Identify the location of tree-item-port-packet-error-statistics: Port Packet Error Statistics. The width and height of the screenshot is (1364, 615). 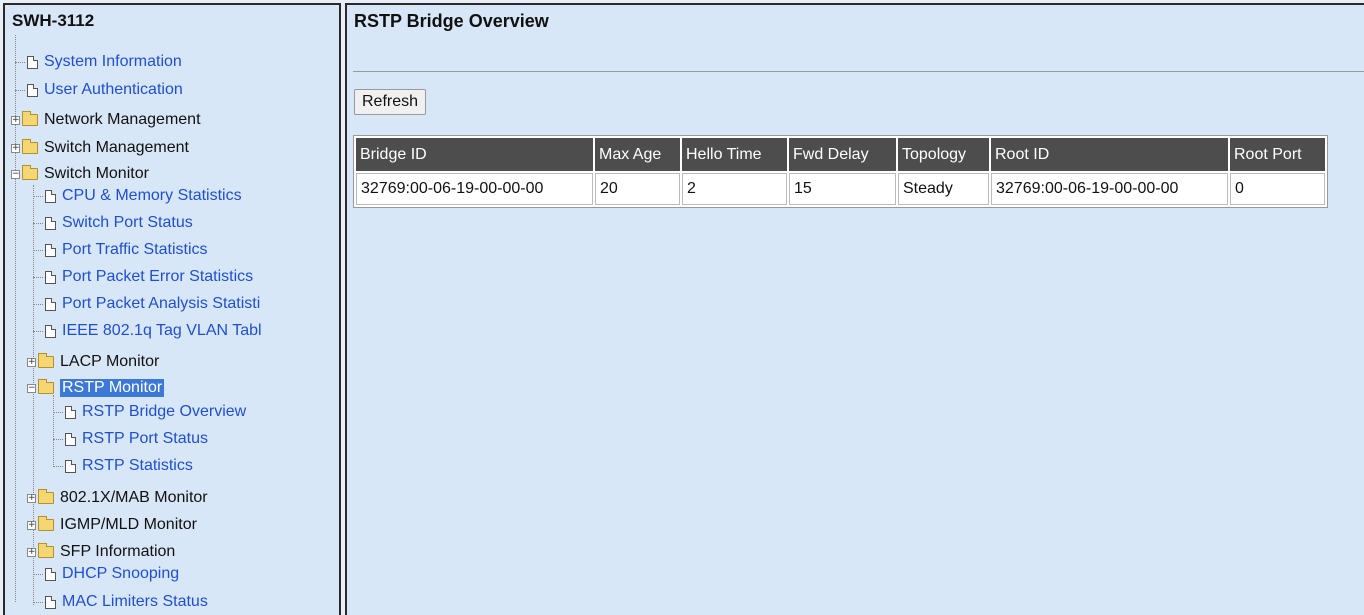
(143, 277).